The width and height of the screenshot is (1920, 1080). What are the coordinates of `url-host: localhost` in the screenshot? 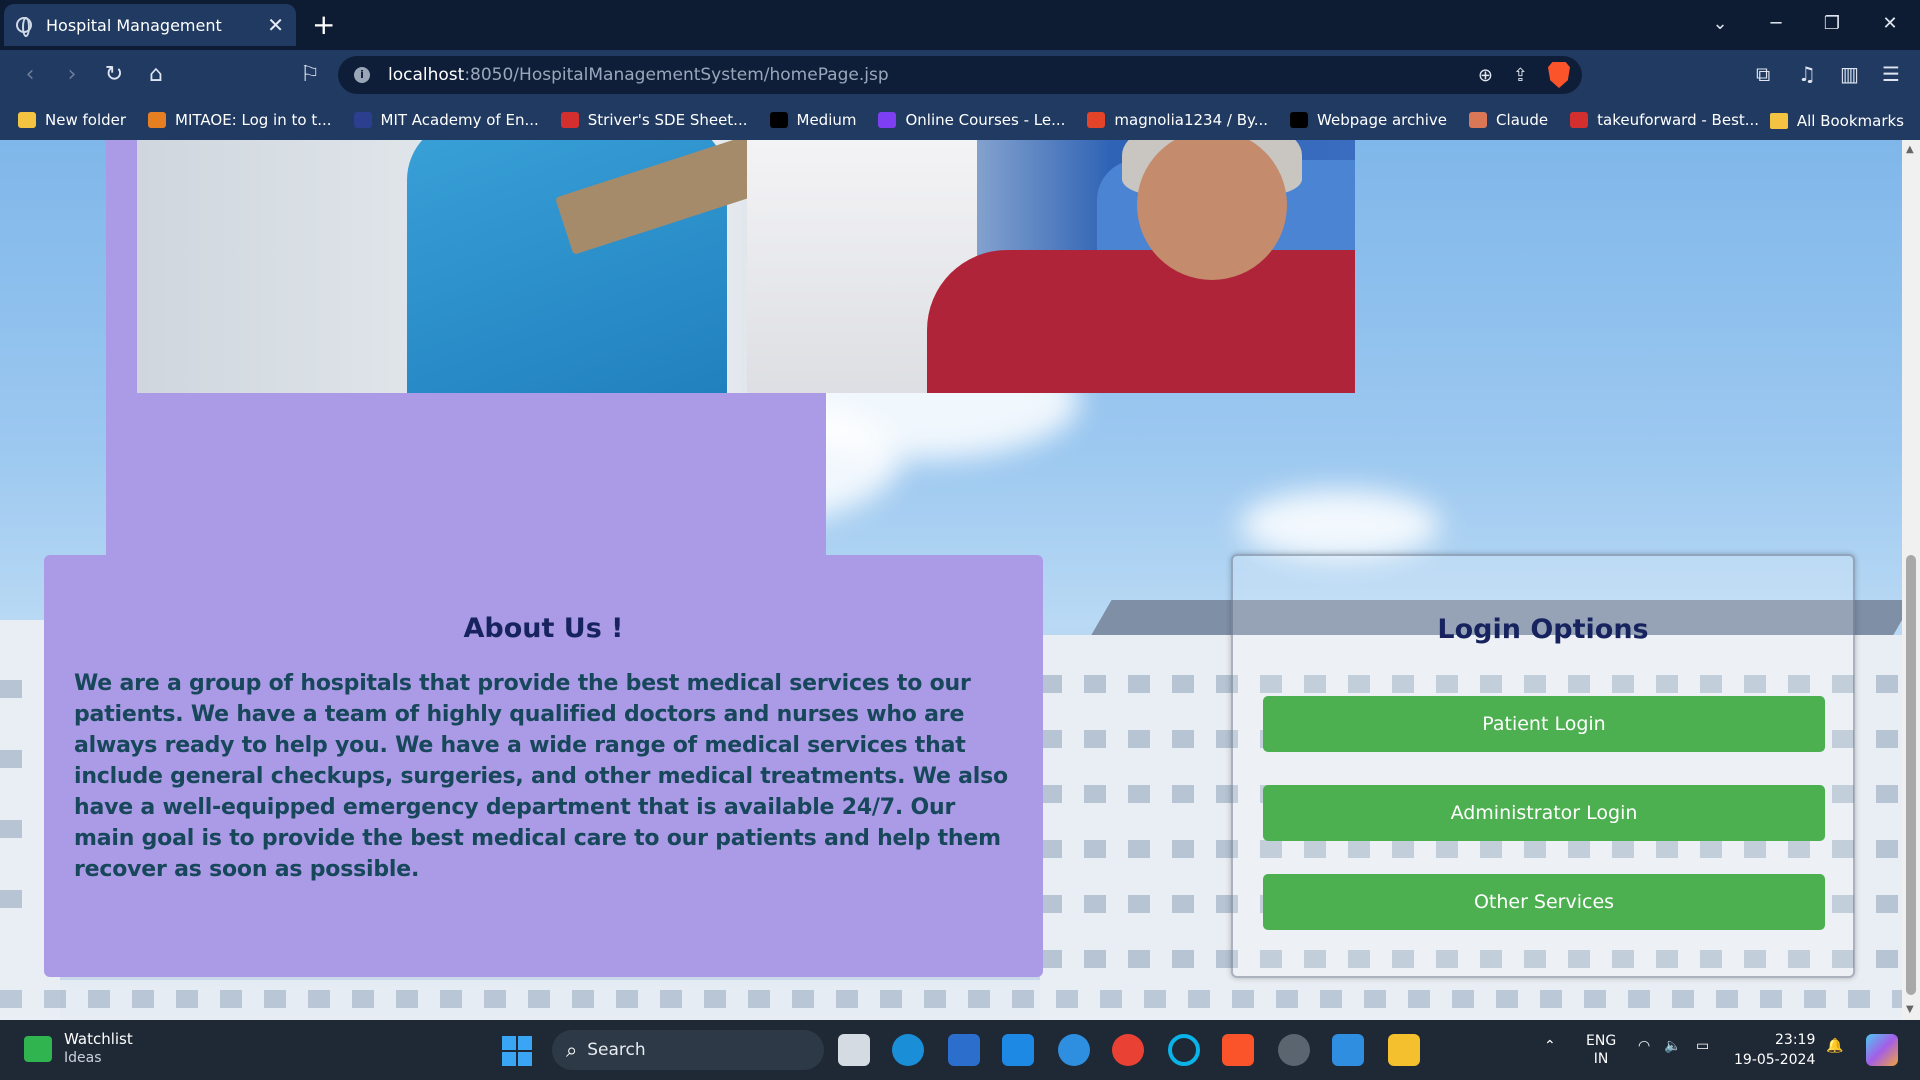 It's located at (426, 75).